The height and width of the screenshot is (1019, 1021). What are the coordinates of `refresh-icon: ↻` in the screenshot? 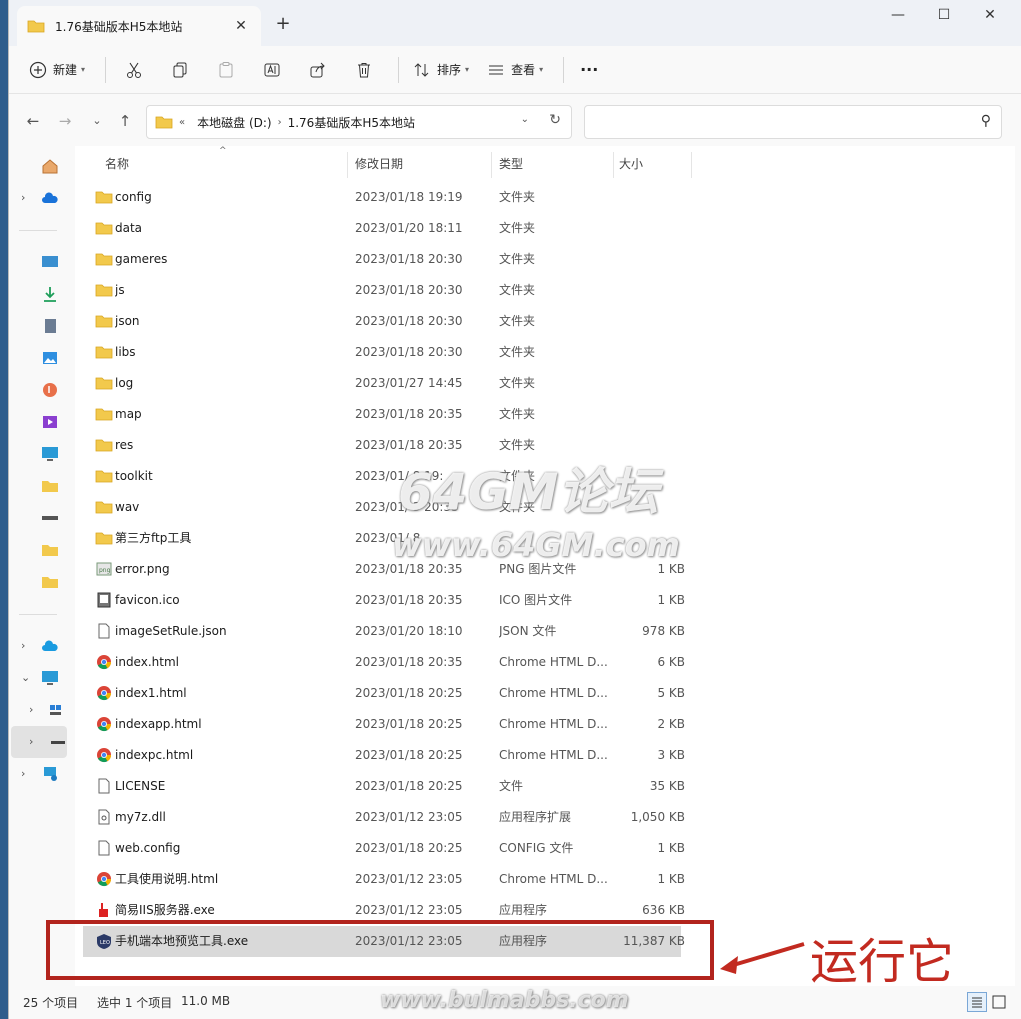 It's located at (555, 120).